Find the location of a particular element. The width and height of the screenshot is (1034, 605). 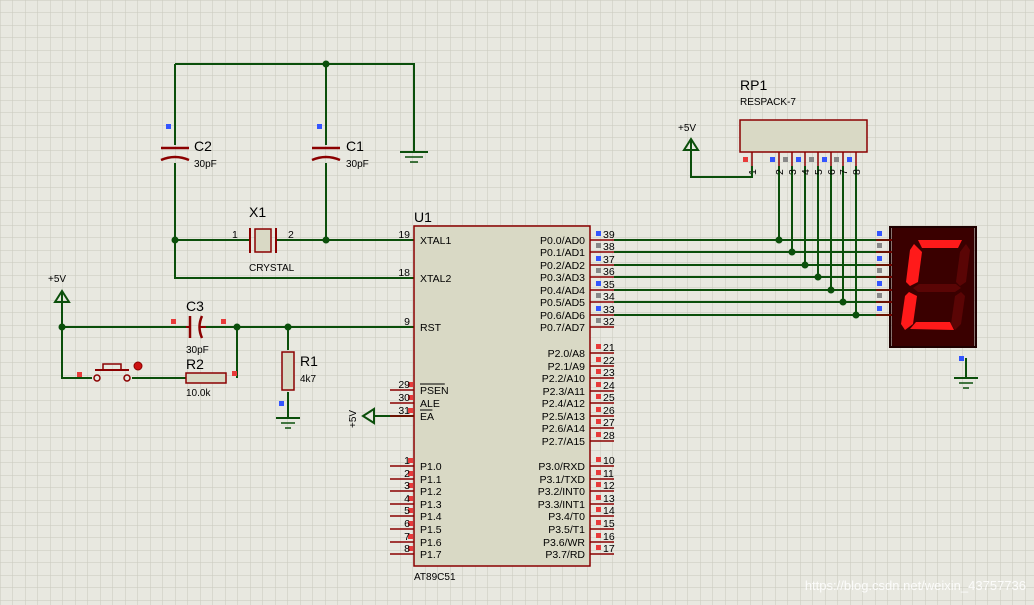

u1-pin-number: 29 is located at coordinates (404, 385).